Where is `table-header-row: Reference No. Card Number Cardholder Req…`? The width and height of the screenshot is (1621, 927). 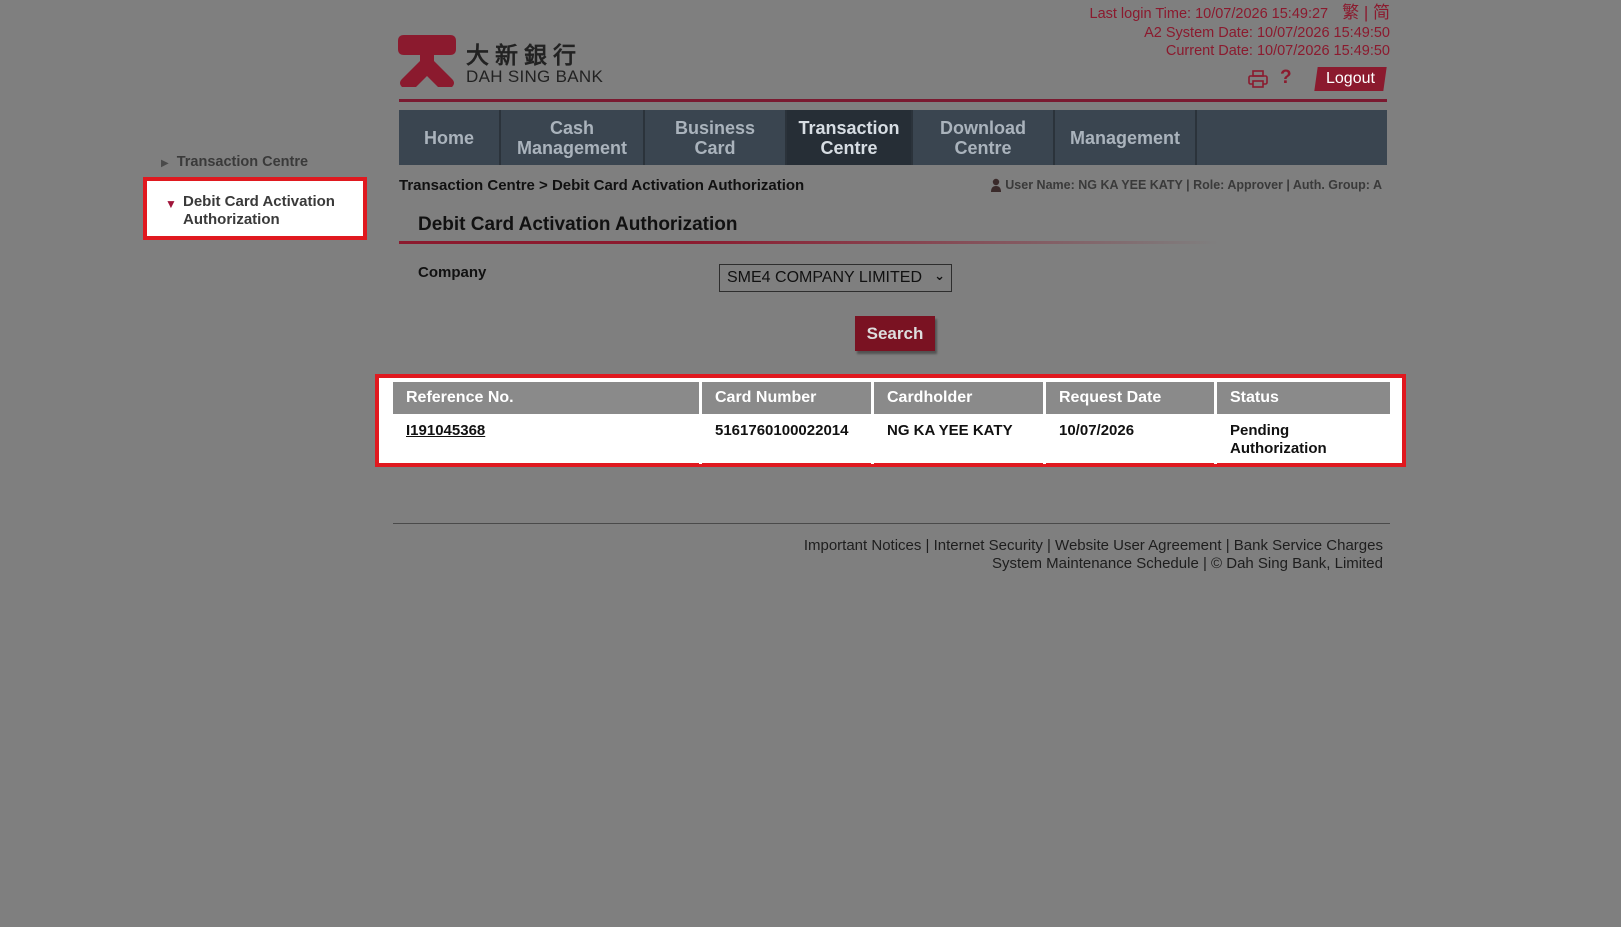 table-header-row: Reference No. Card Number Cardholder Req… is located at coordinates (891, 398).